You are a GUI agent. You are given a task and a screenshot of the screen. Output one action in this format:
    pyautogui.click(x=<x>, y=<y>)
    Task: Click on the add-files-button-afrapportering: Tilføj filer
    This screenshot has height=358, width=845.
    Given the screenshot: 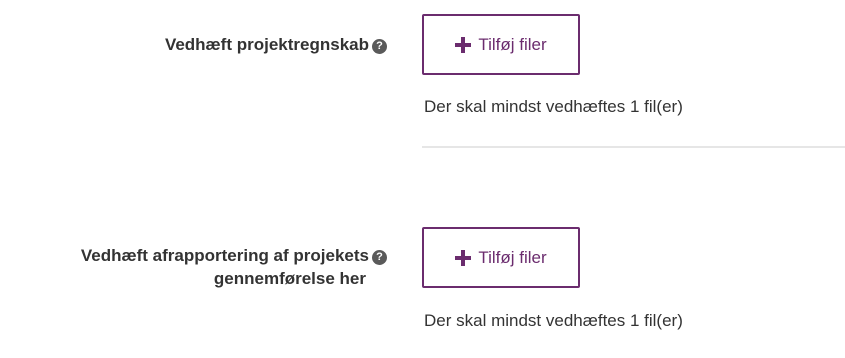 What is the action you would take?
    pyautogui.click(x=501, y=257)
    